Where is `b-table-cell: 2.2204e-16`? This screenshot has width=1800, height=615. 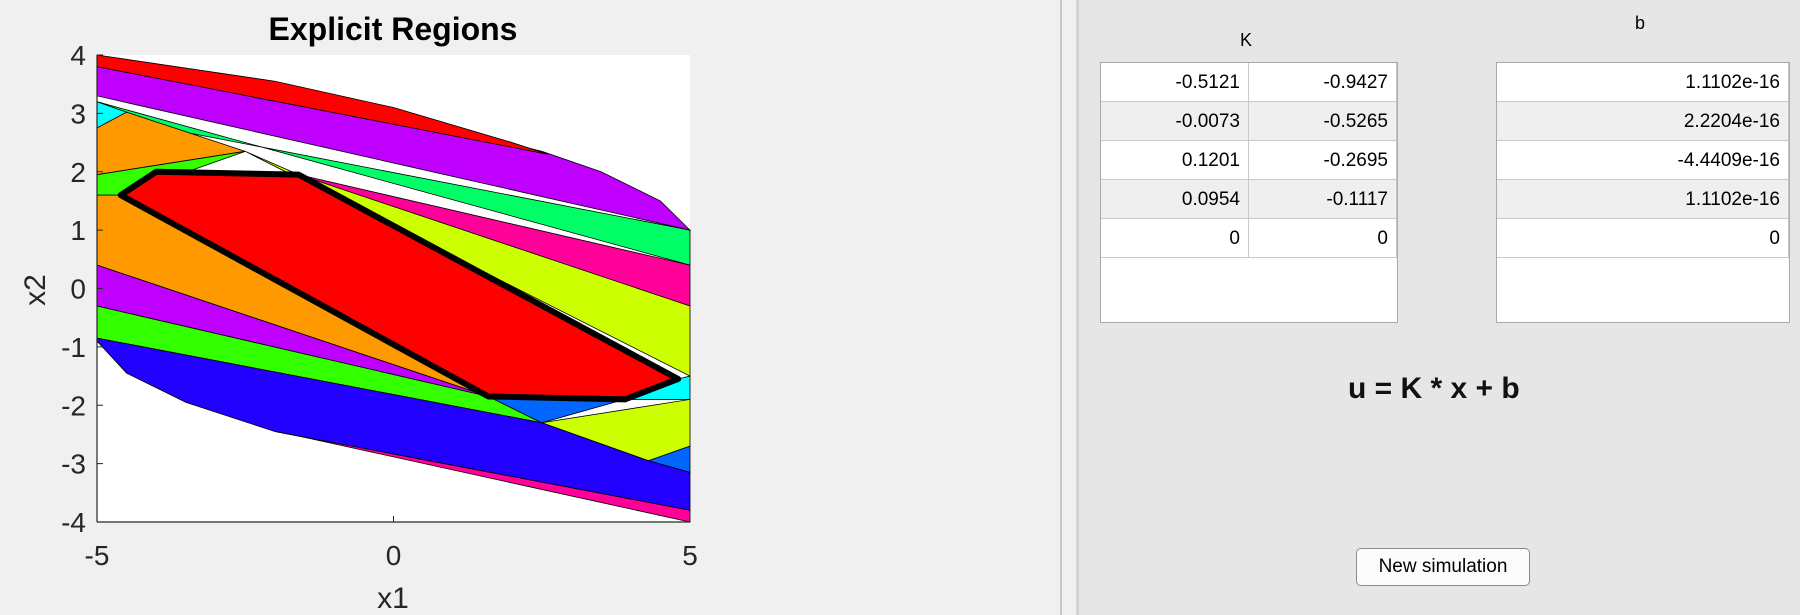 b-table-cell: 2.2204e-16 is located at coordinates (1643, 121).